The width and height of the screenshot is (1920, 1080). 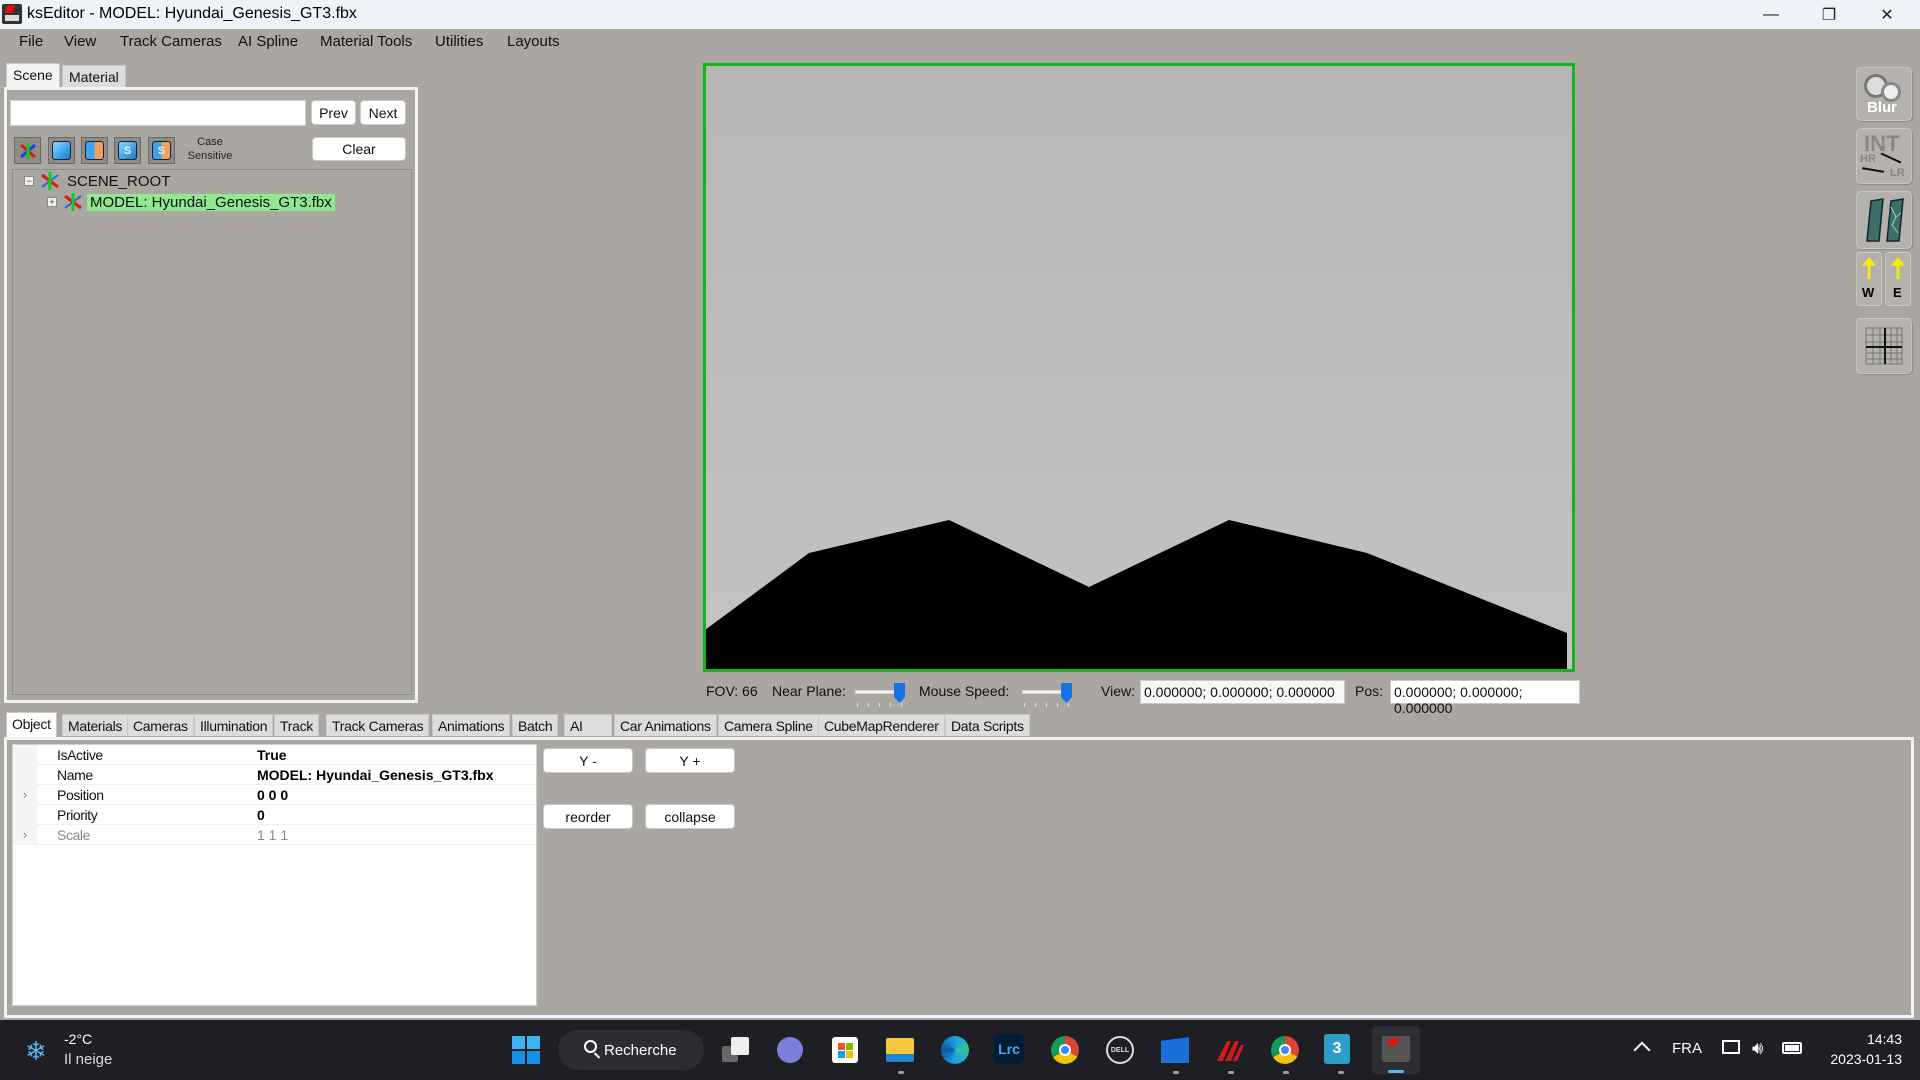 I want to click on menu-ai-spline: AI Spline, so click(x=268, y=41).